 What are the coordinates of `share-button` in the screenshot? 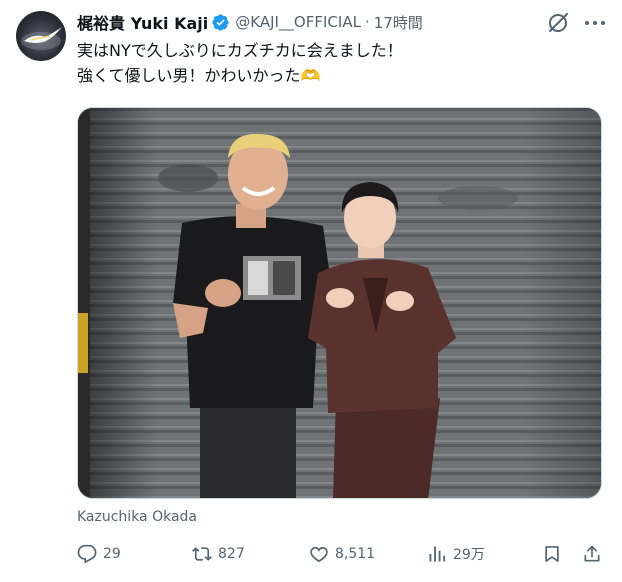 It's located at (592, 554).